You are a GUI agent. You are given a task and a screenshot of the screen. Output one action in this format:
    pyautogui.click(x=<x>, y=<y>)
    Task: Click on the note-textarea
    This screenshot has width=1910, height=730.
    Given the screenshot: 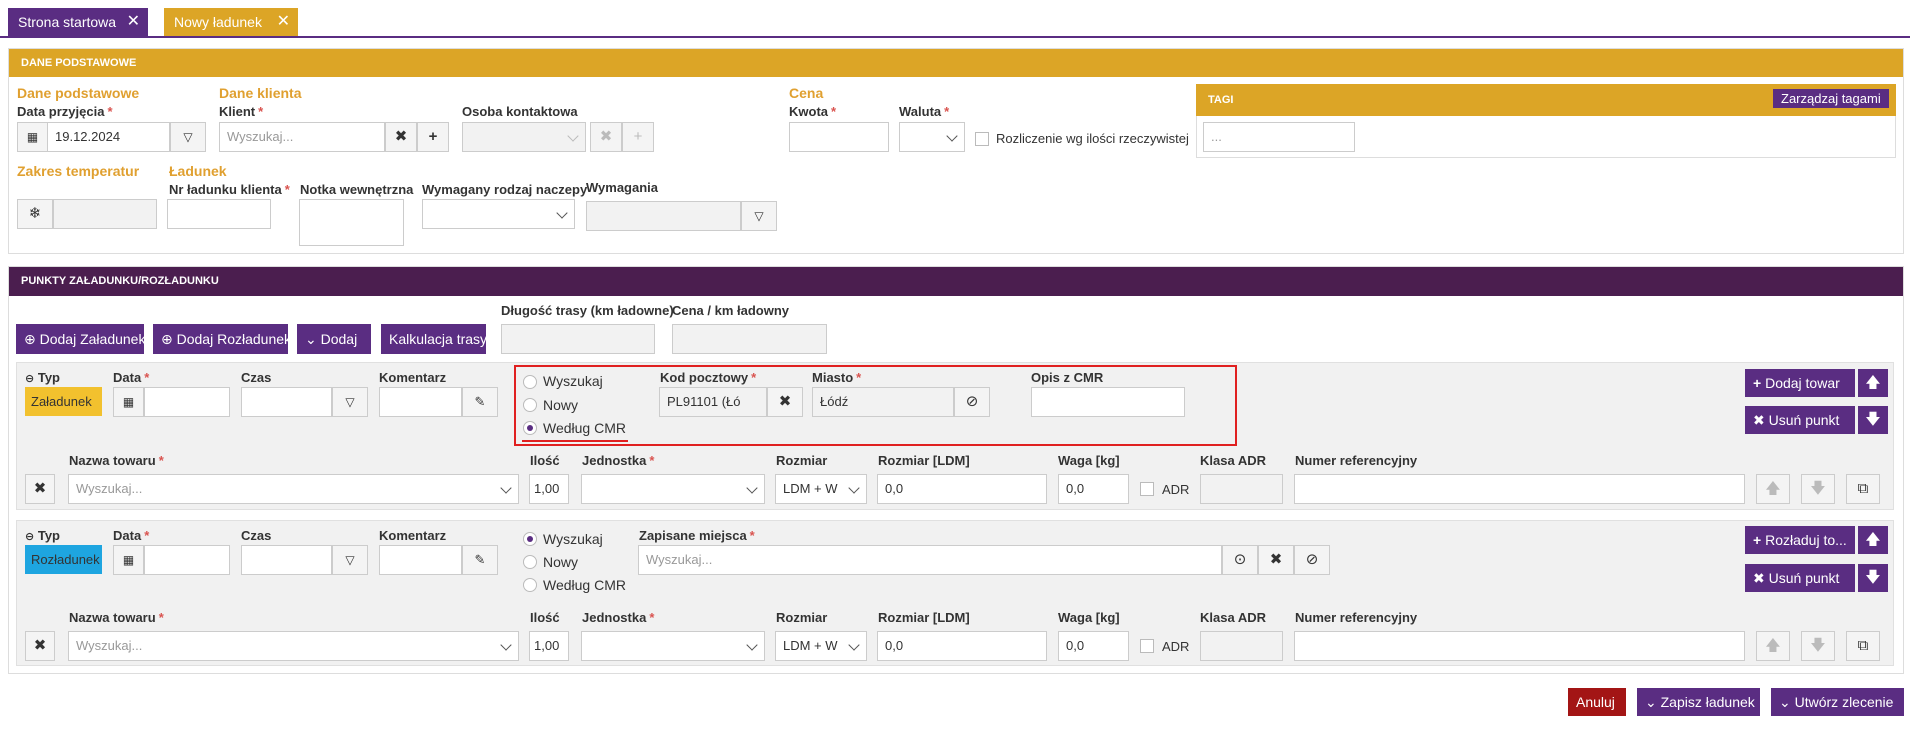 What is the action you would take?
    pyautogui.click(x=351, y=222)
    